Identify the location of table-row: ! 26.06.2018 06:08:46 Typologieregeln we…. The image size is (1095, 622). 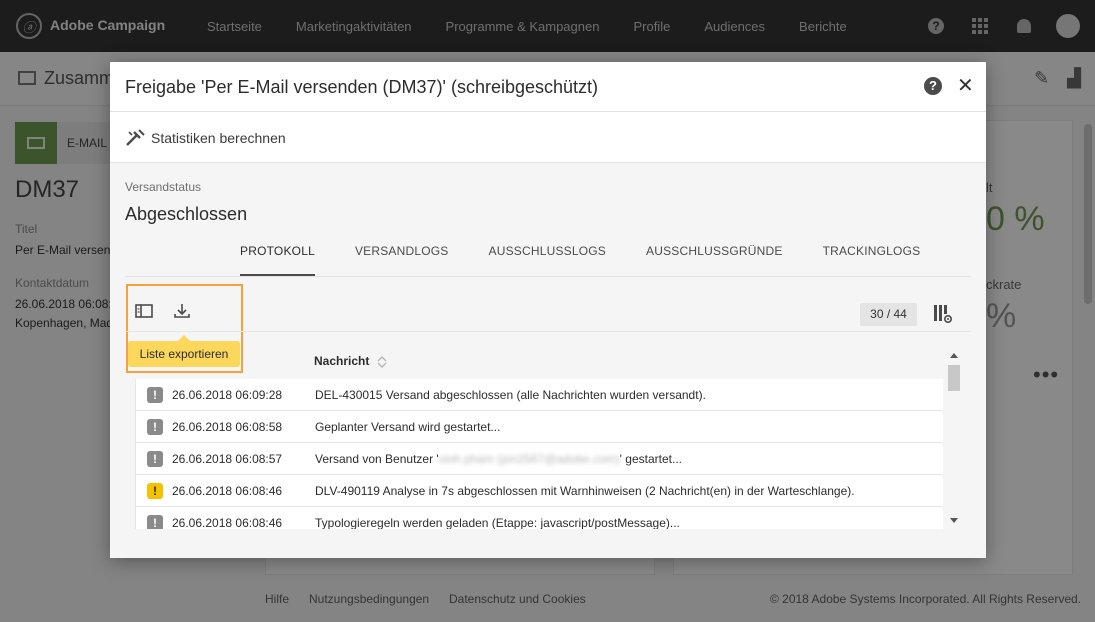
(539, 518).